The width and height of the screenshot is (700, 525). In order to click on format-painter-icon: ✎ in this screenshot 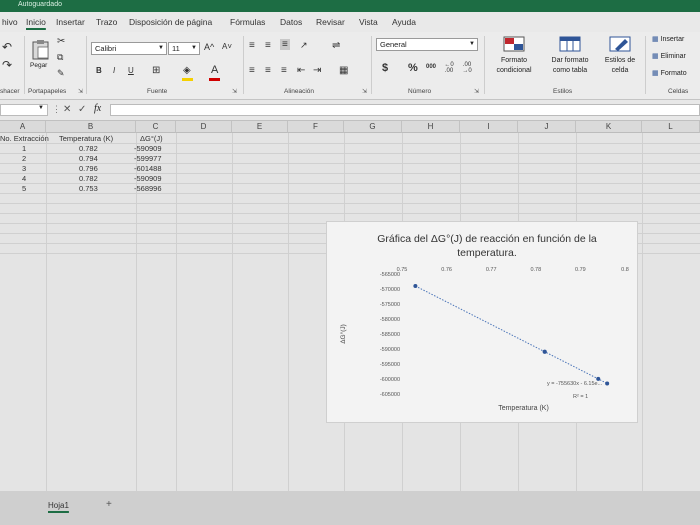, I will do `click(61, 73)`.